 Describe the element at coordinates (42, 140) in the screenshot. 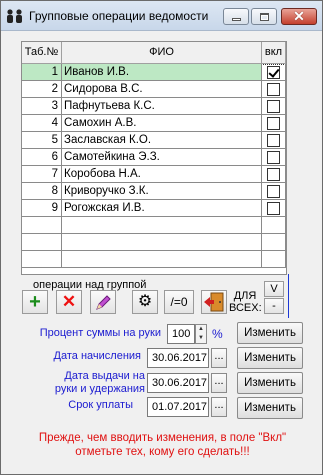

I see `tab-number-cell: 5` at that location.